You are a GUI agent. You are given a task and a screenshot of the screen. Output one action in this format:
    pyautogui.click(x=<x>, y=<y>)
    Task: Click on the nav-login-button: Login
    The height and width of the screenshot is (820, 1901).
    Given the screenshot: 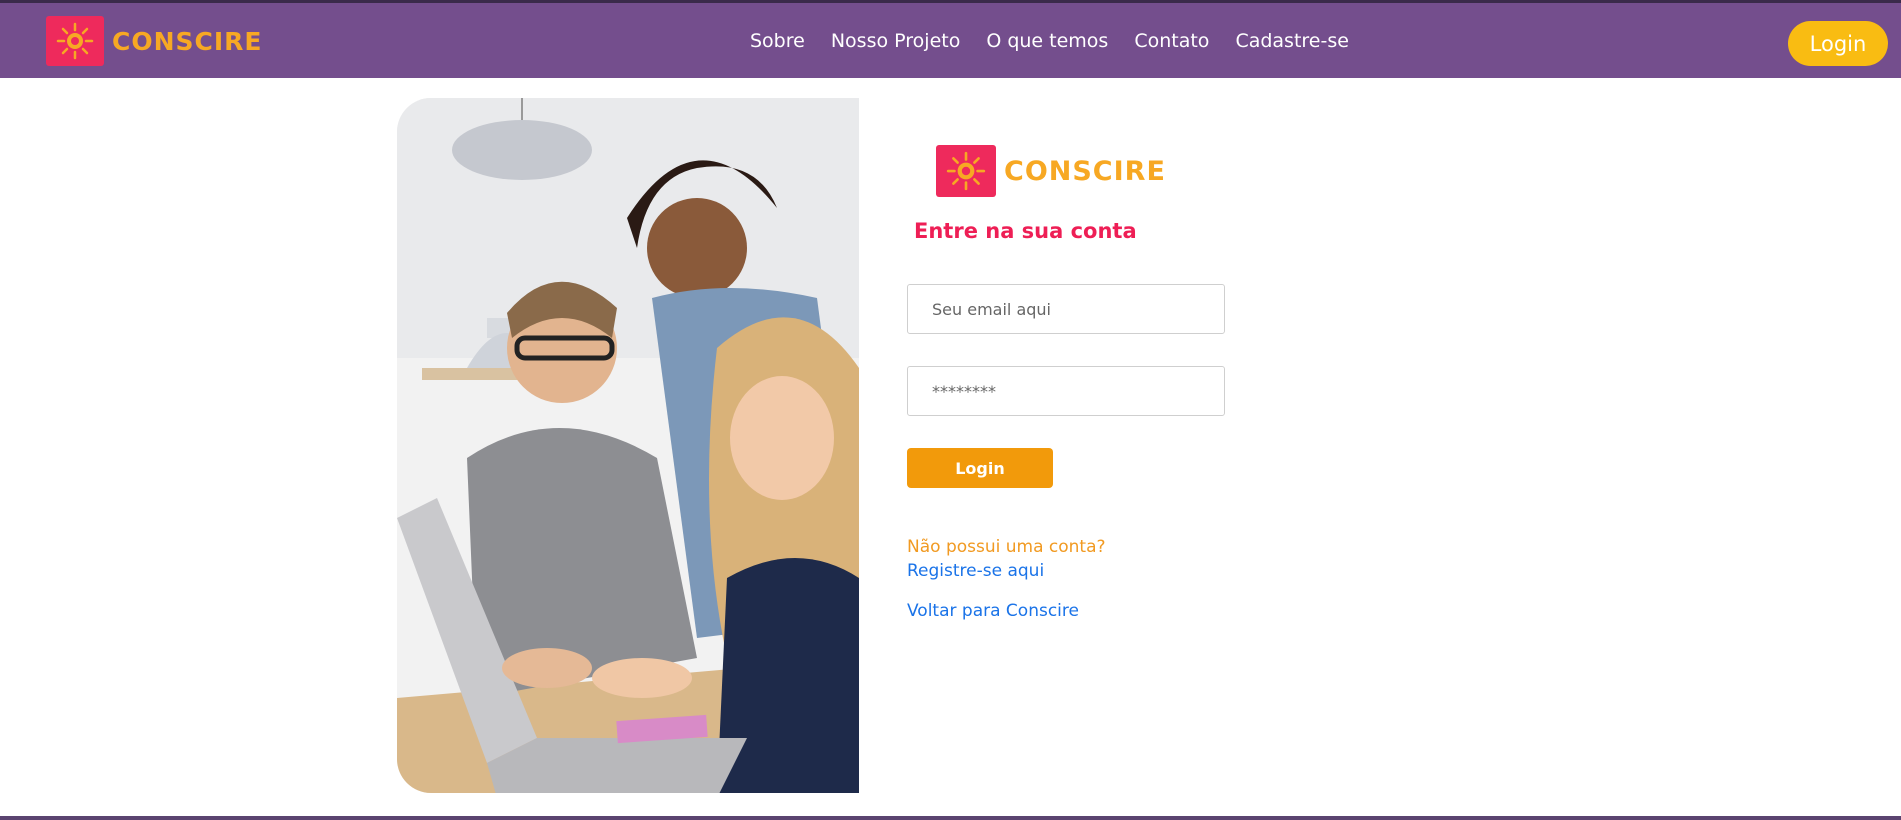 What is the action you would take?
    pyautogui.click(x=1838, y=43)
    